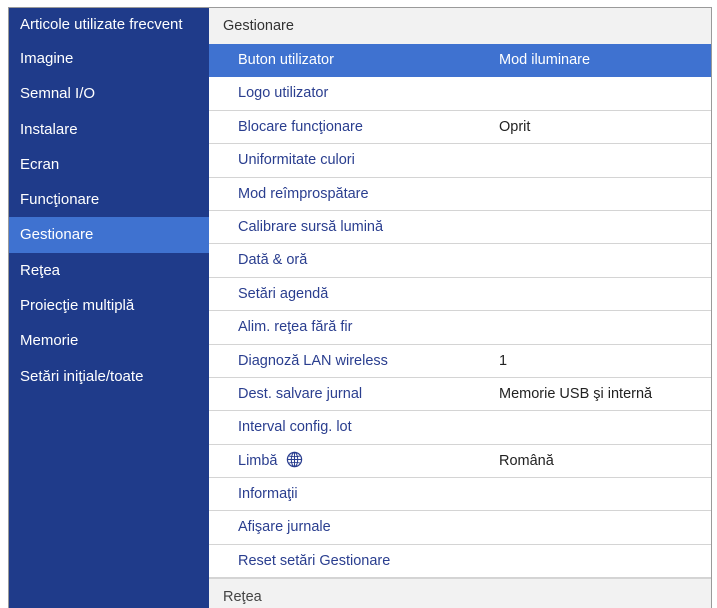 Image resolution: width=717 pixels, height=608 pixels. What do you see at coordinates (109, 270) in the screenshot?
I see `sidebar-item-network: Reţea` at bounding box center [109, 270].